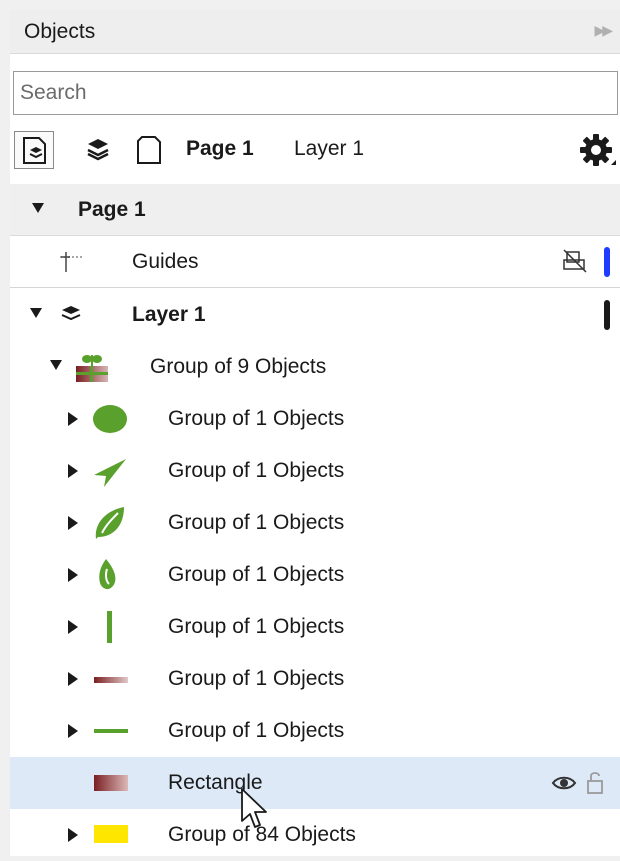 The width and height of the screenshot is (620, 861). What do you see at coordinates (110, 471) in the screenshot?
I see `paper-plane-shape-icon` at bounding box center [110, 471].